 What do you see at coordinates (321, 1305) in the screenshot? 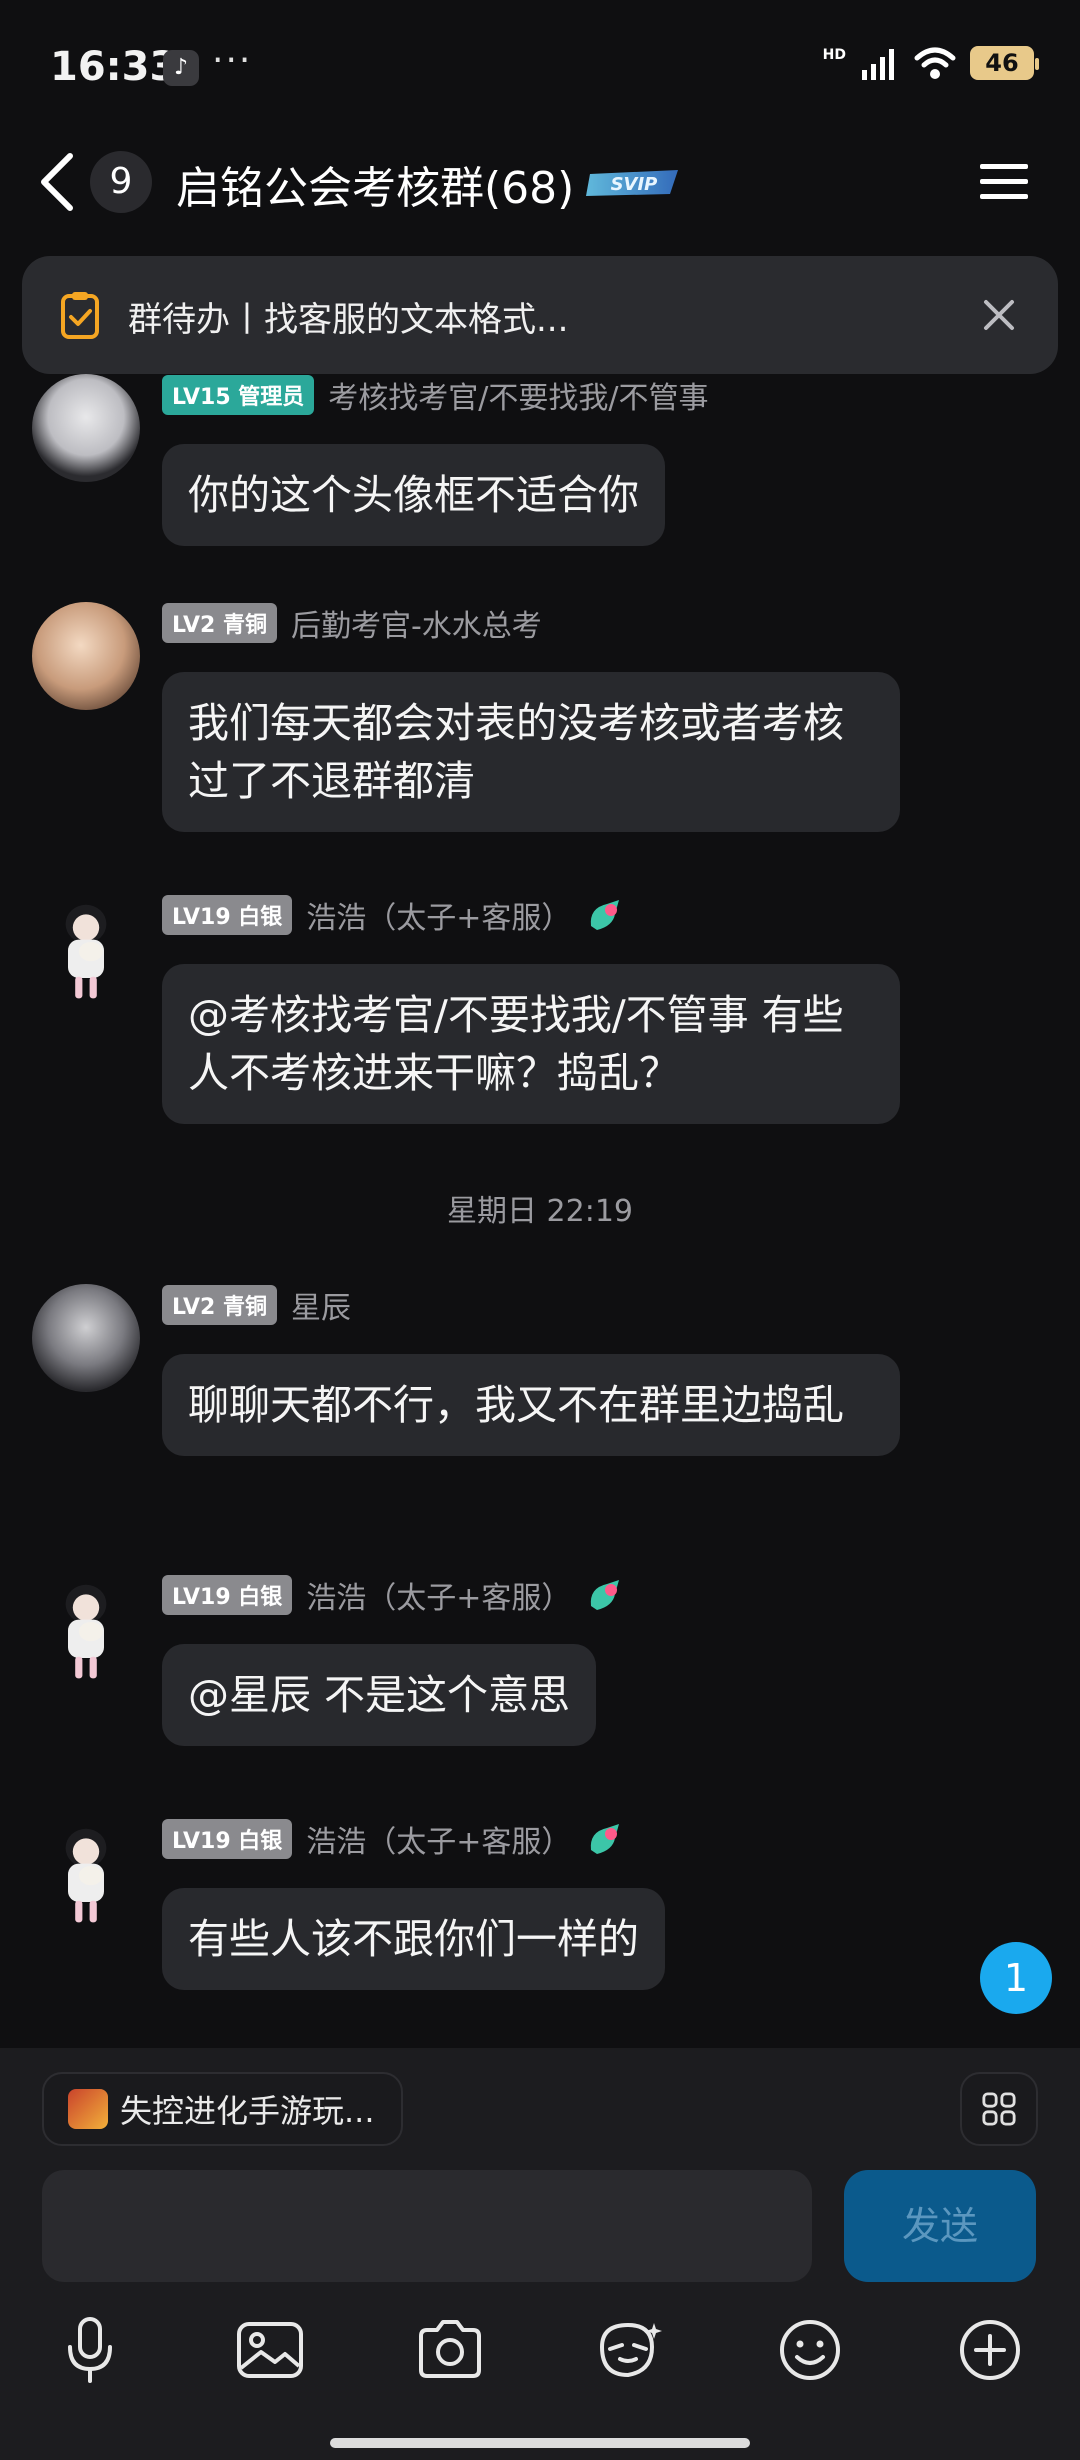
I see `sender-name: 星辰` at bounding box center [321, 1305].